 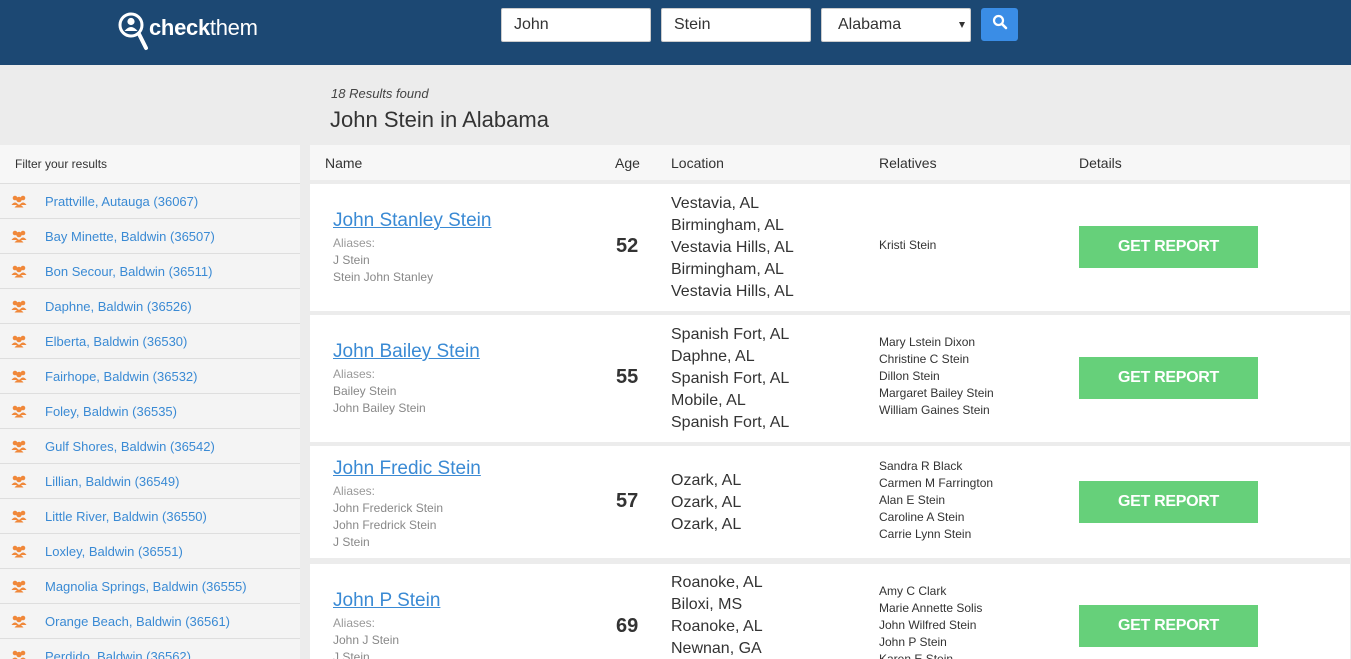 I want to click on relative-item: Alan E Stein, so click(x=912, y=500).